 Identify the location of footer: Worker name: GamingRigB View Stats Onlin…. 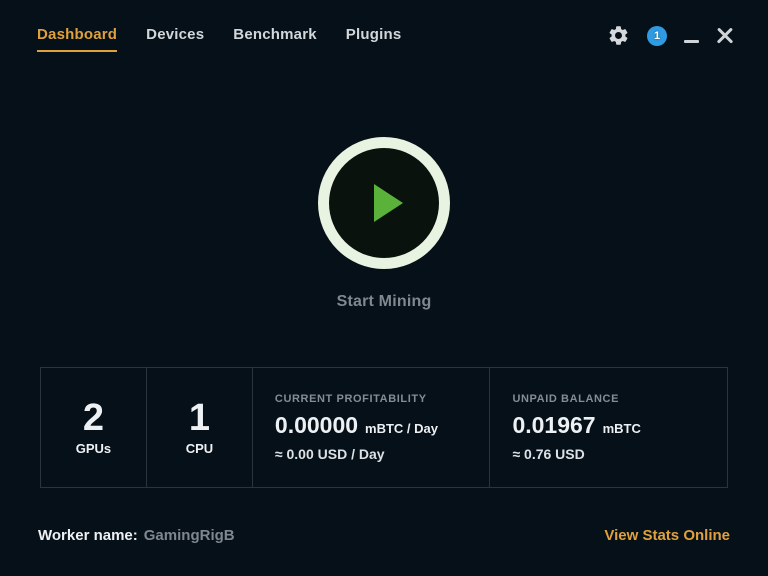
(384, 535).